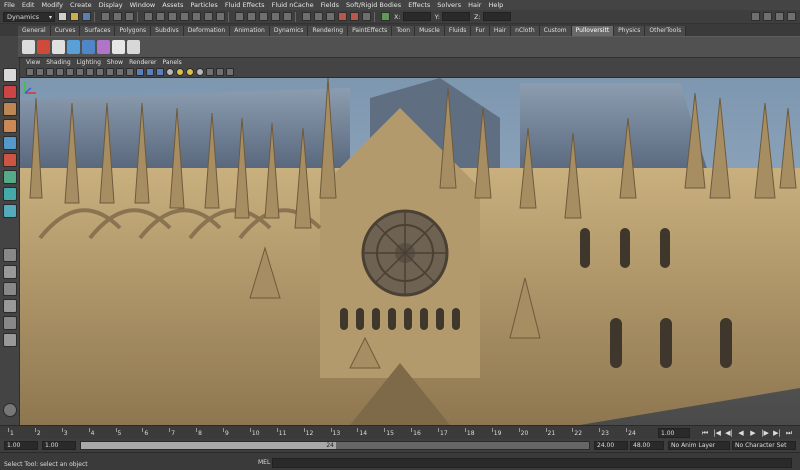  What do you see at coordinates (330, 16) in the screenshot?
I see `construction-history-icon` at bounding box center [330, 16].